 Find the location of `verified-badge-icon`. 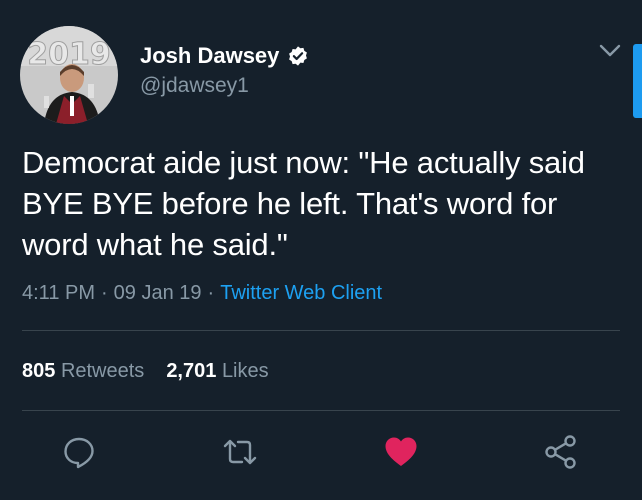

verified-badge-icon is located at coordinates (298, 56).